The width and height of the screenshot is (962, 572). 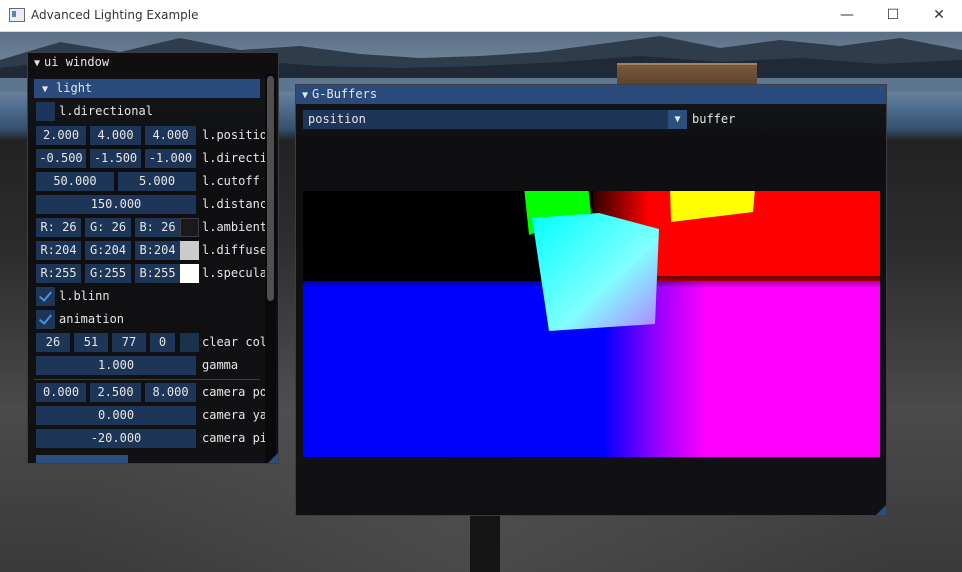 I want to click on camera-yaw-label: camera ya, so click(x=235, y=415).